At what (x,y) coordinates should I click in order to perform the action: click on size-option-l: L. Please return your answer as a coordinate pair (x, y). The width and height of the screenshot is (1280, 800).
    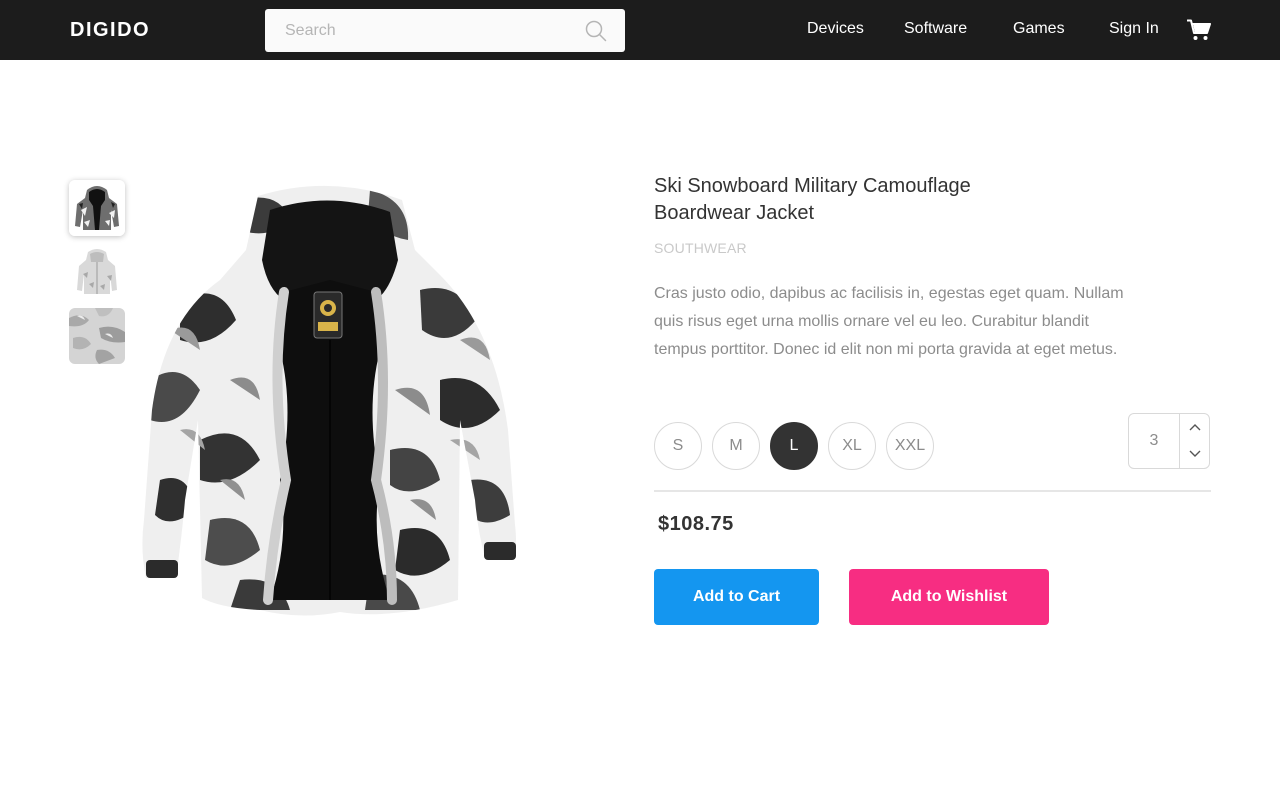
    Looking at the image, I should click on (794, 446).